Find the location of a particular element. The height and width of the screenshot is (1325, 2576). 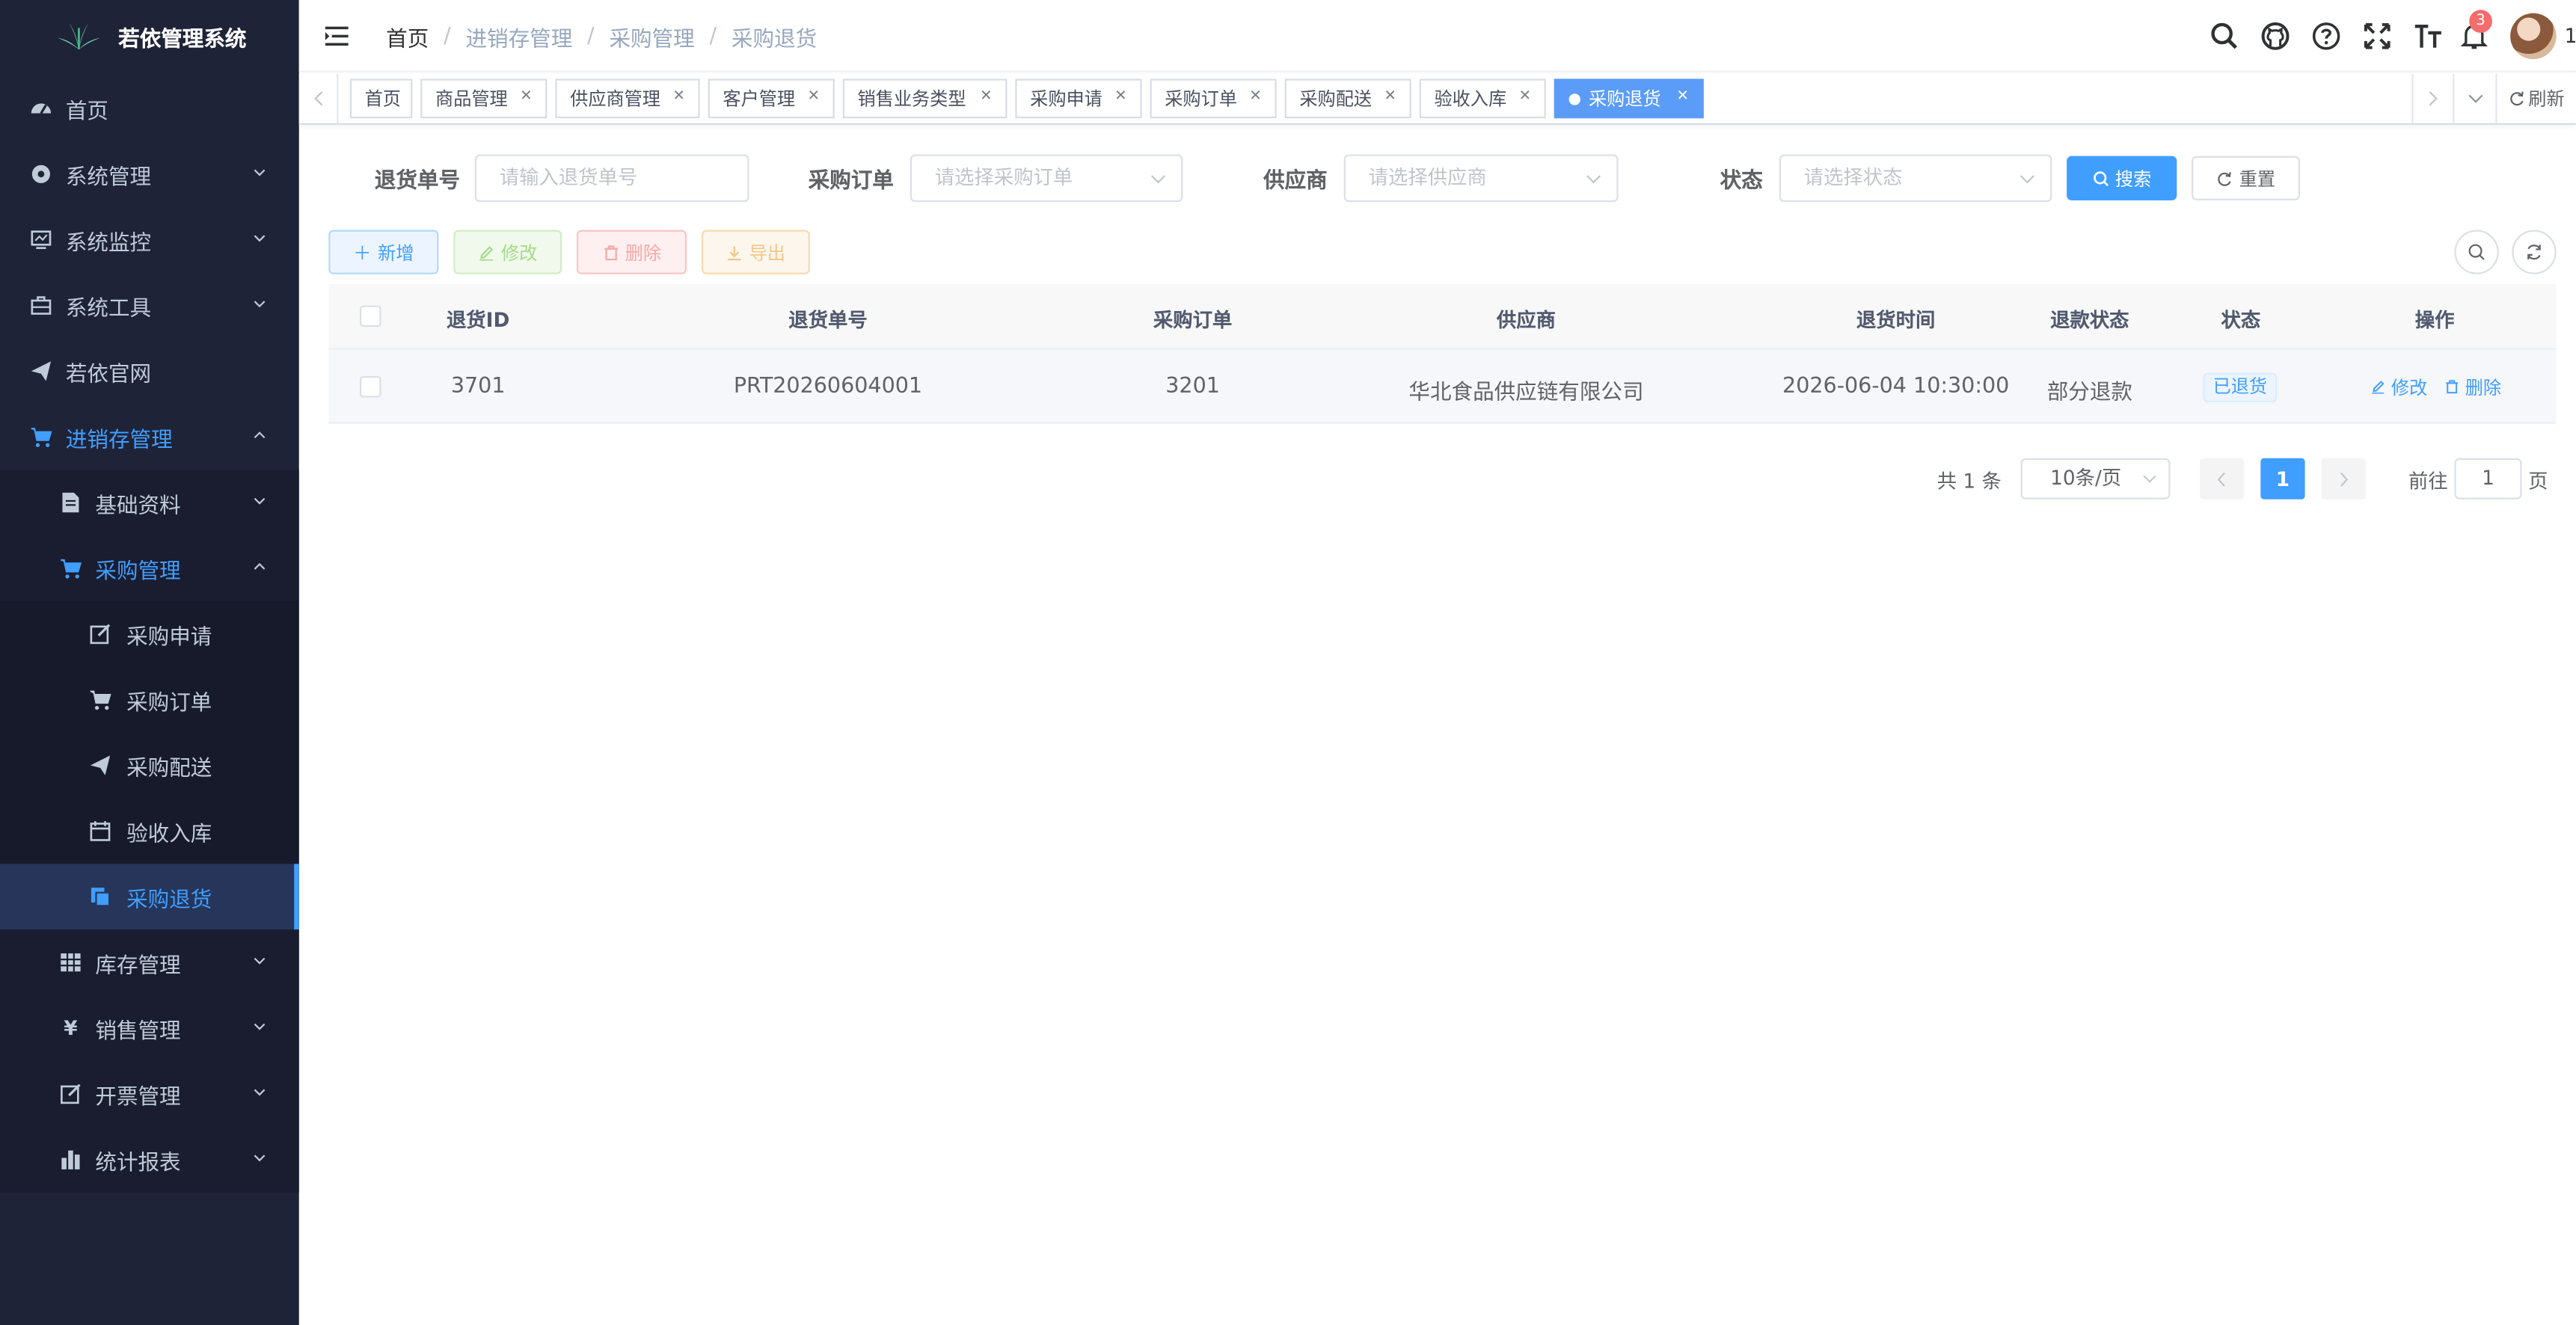

delete-button: 删除 is located at coordinates (631, 252).